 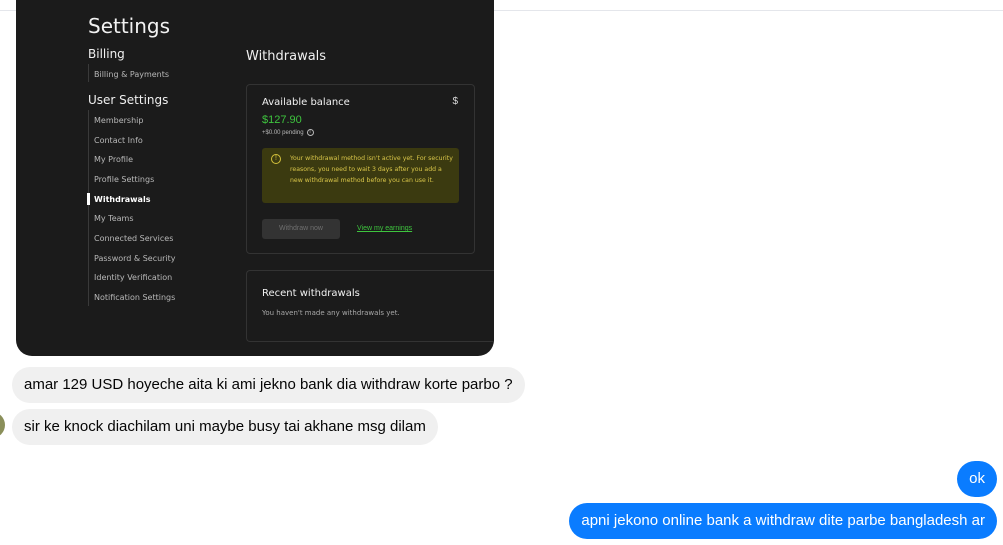 I want to click on sidebar-item-my-profile: My Profile, so click(x=113, y=159).